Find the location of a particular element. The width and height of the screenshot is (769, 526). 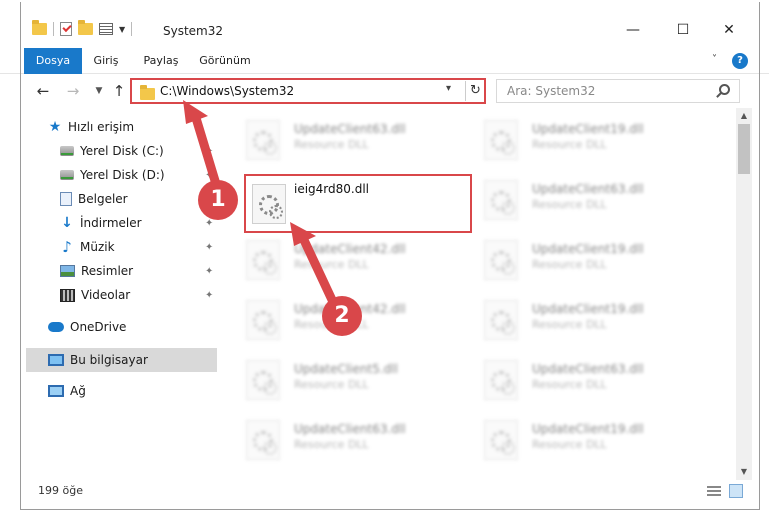

highlighted-dll-file: ieig4rd80.dll is located at coordinates (358, 203).